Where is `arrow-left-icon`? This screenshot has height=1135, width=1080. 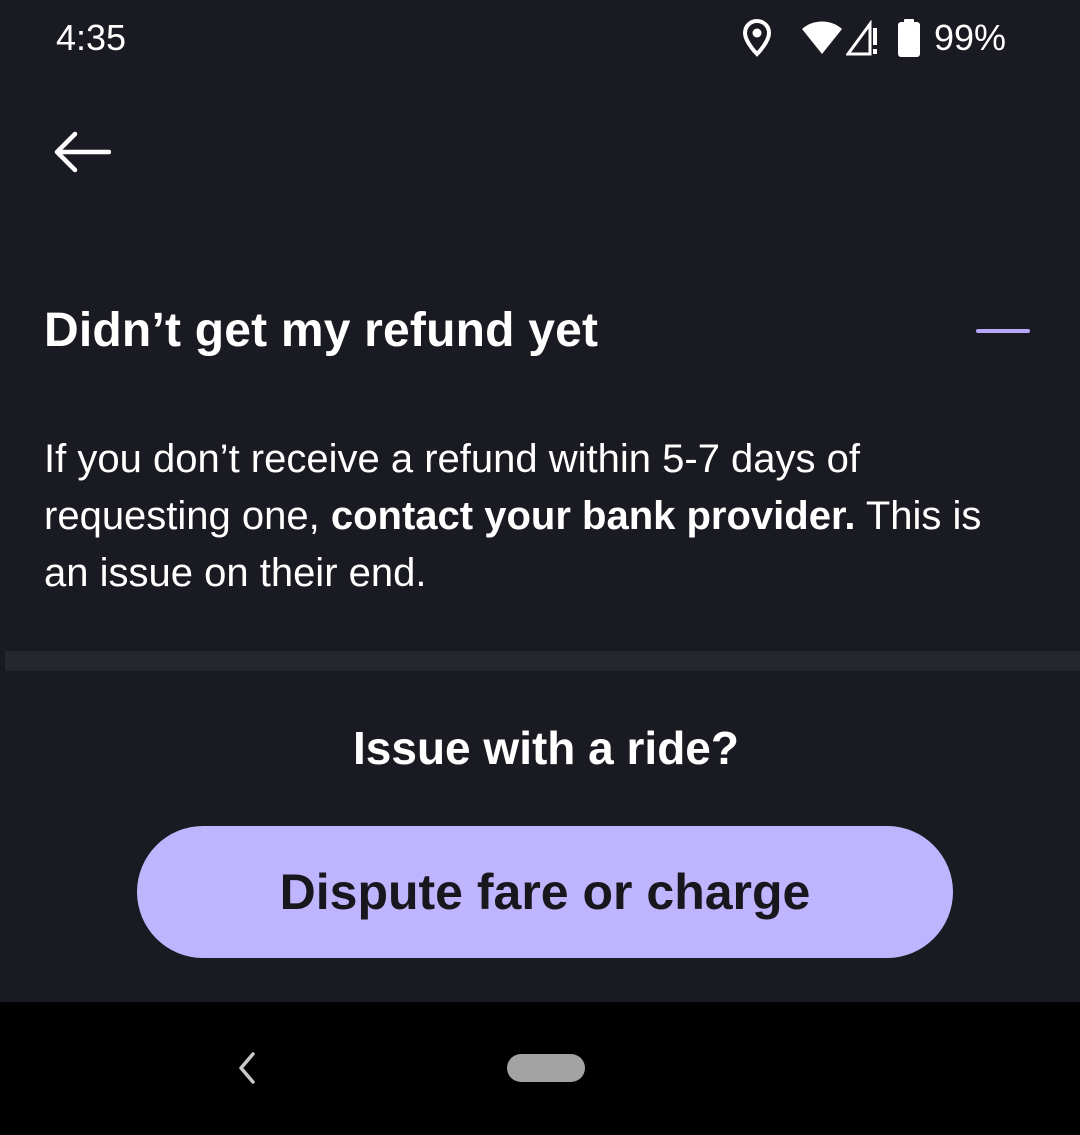
arrow-left-icon is located at coordinates (82, 154).